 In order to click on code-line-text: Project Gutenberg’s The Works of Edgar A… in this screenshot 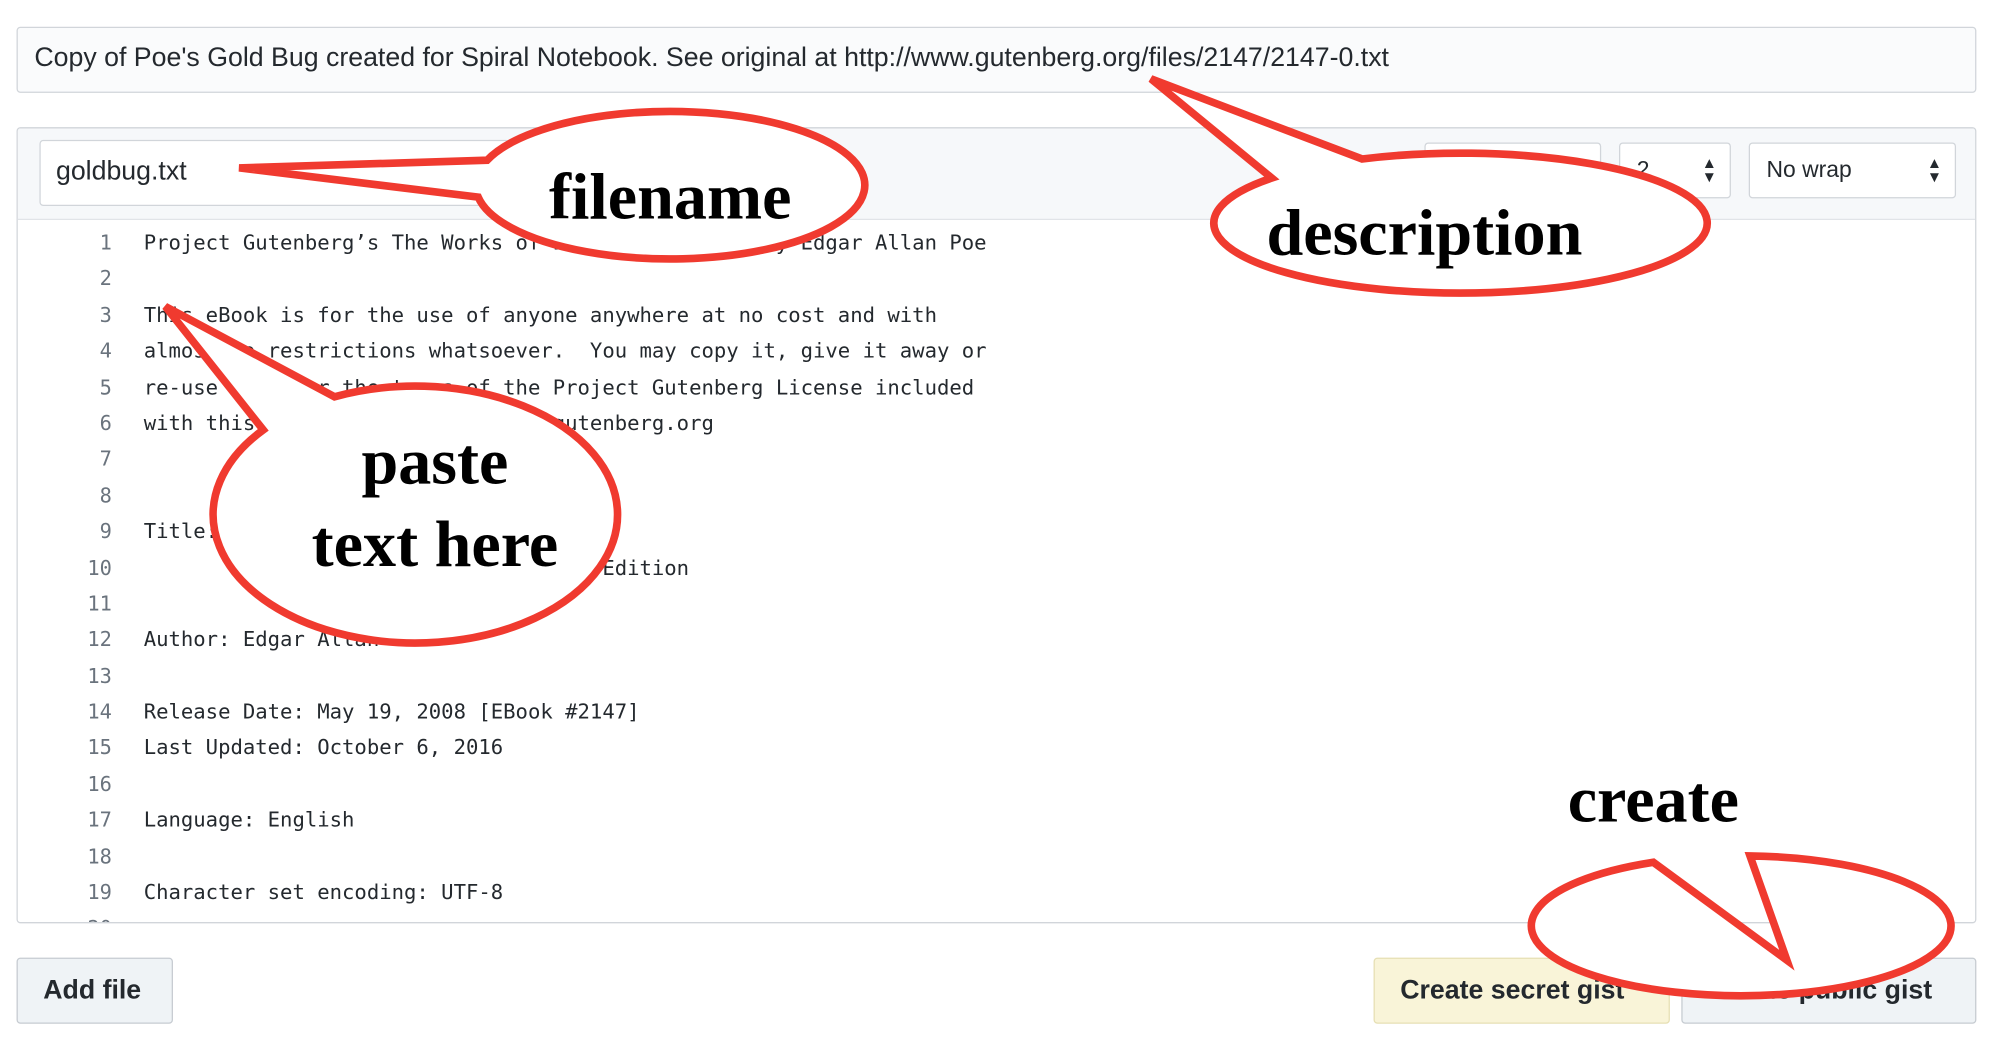, I will do `click(565, 242)`.